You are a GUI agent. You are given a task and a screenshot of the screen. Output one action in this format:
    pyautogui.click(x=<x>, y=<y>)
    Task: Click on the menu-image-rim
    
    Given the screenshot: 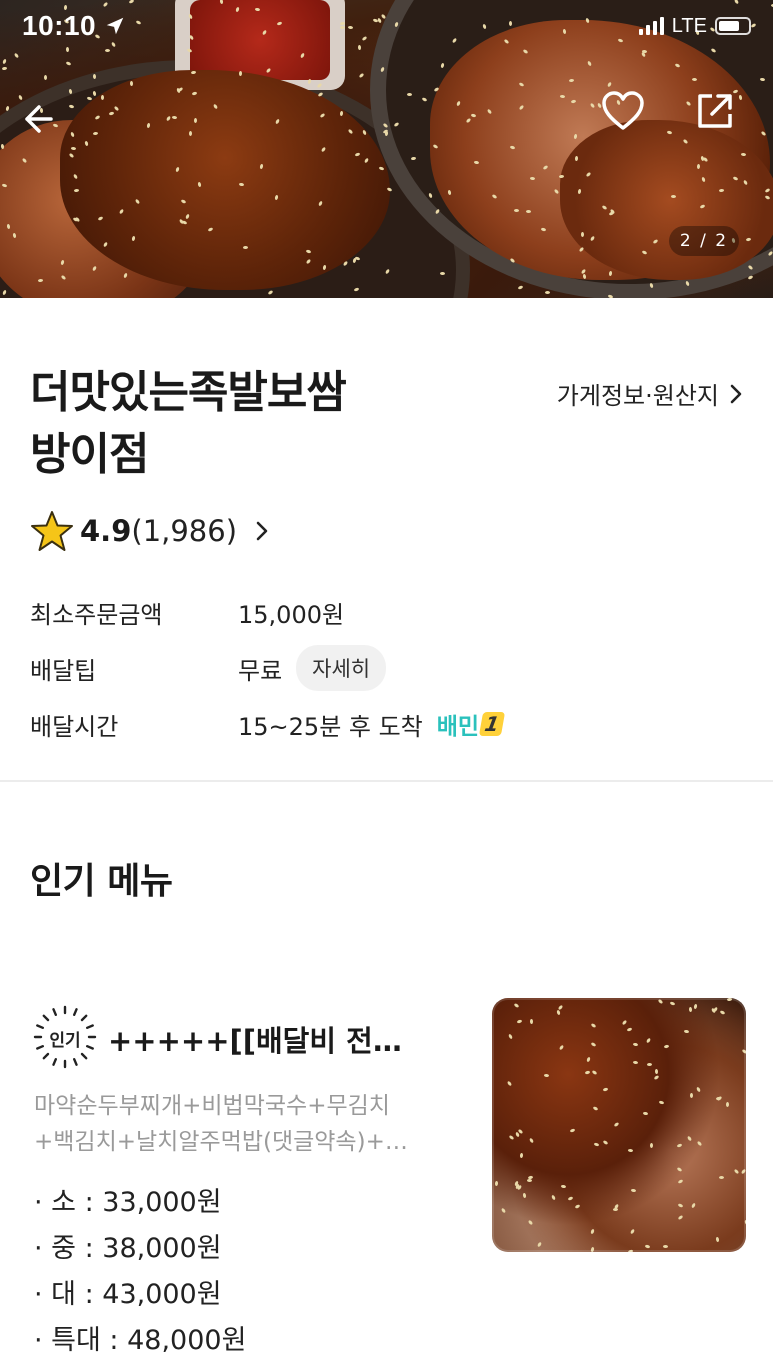 What is the action you would take?
    pyautogui.click(x=619, y=1125)
    